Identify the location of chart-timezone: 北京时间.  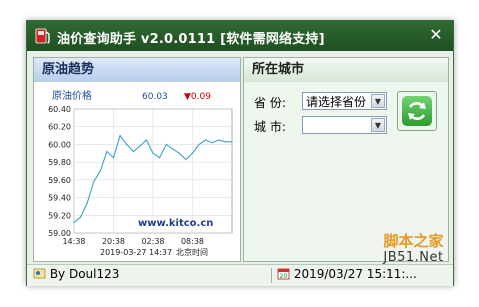
(192, 252).